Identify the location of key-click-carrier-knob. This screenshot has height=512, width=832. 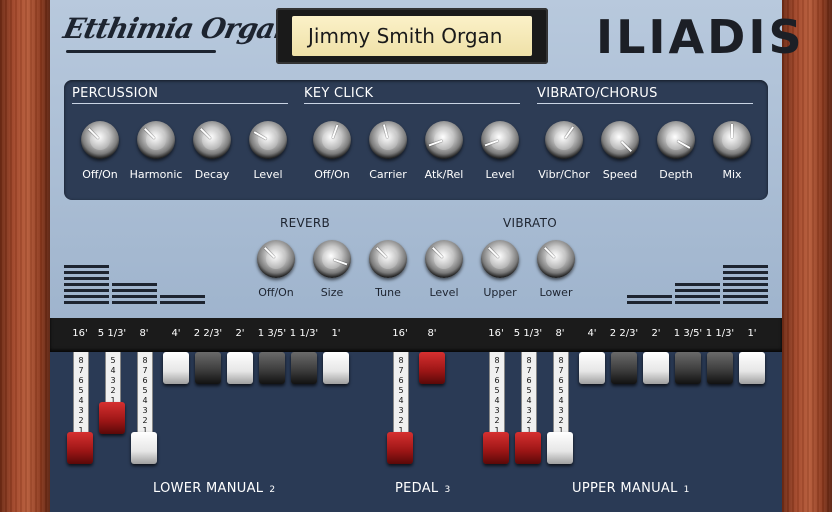
(388, 140).